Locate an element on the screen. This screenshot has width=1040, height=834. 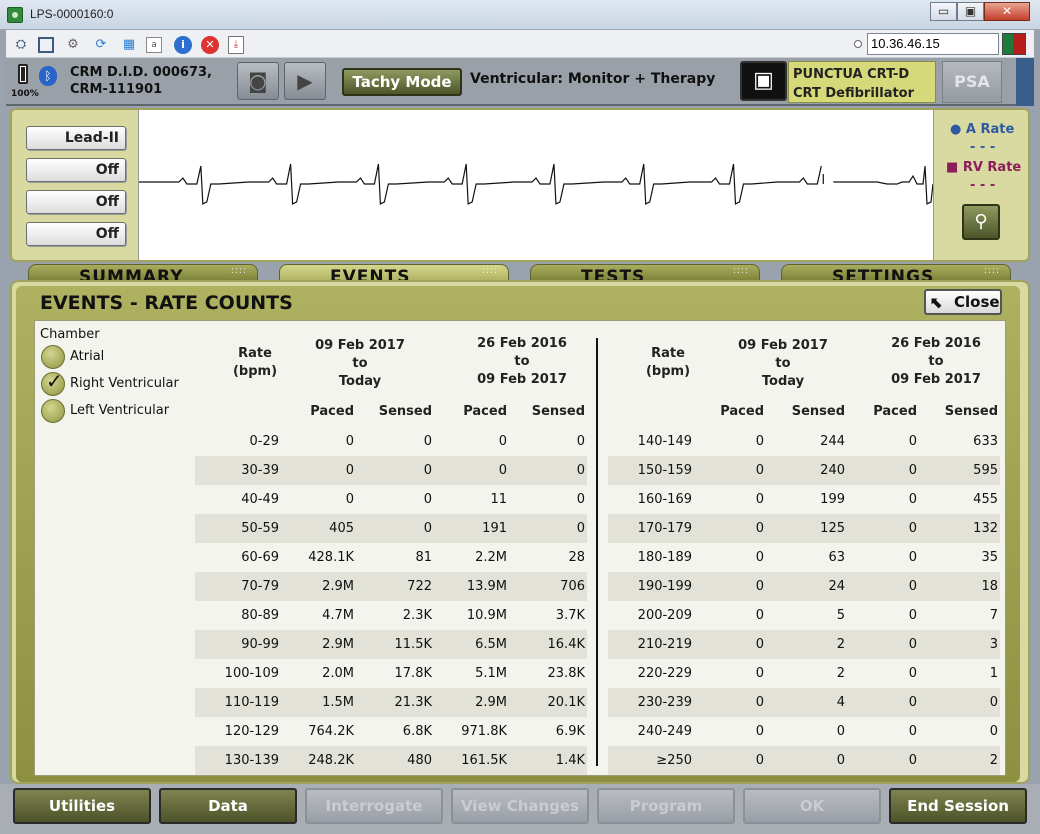
count-cell: 3 is located at coordinates (993, 644).